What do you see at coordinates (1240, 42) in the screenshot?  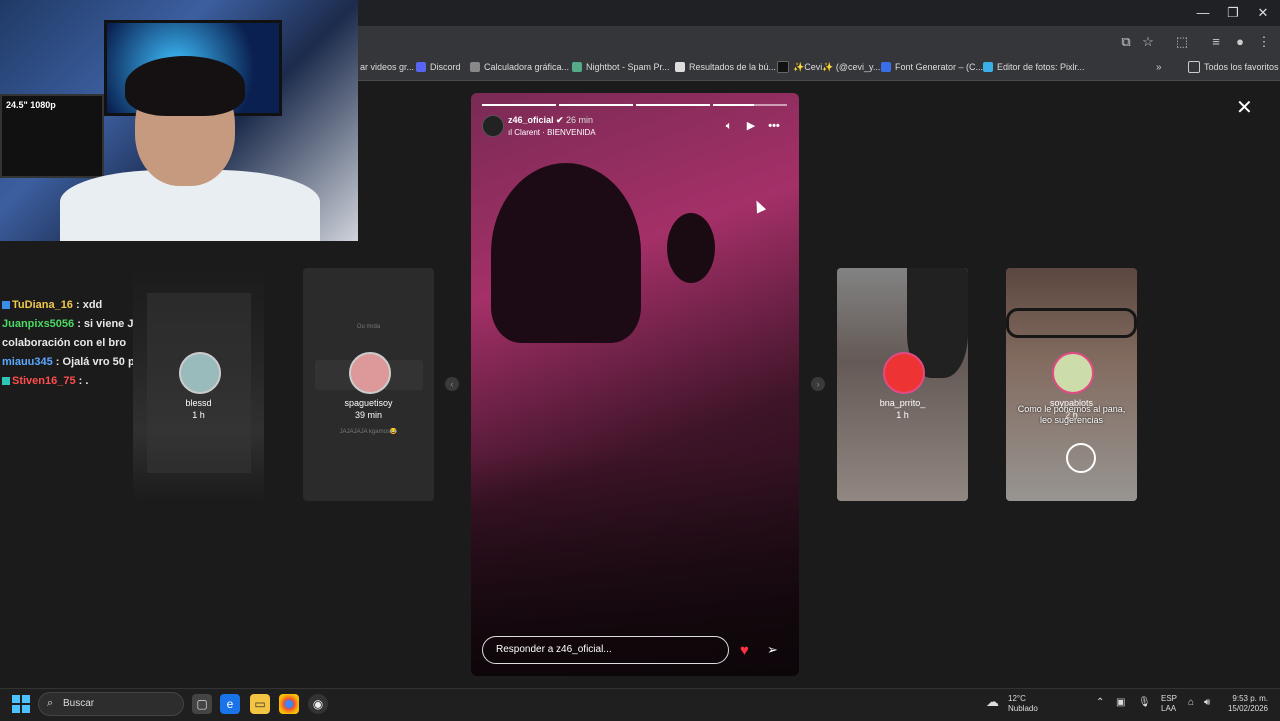 I see `profile-avatar: ●` at bounding box center [1240, 42].